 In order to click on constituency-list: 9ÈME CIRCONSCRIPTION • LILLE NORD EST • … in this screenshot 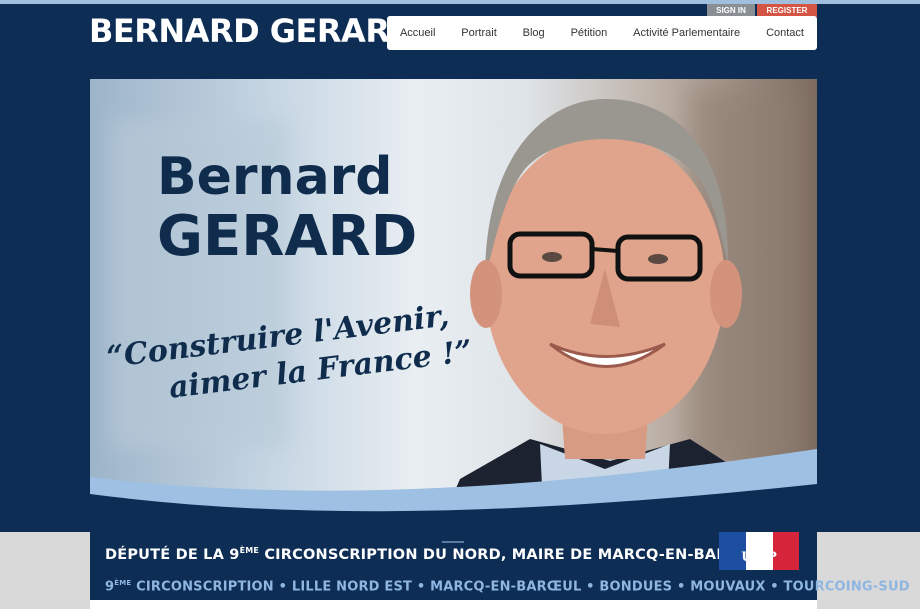, I will do `click(507, 587)`.